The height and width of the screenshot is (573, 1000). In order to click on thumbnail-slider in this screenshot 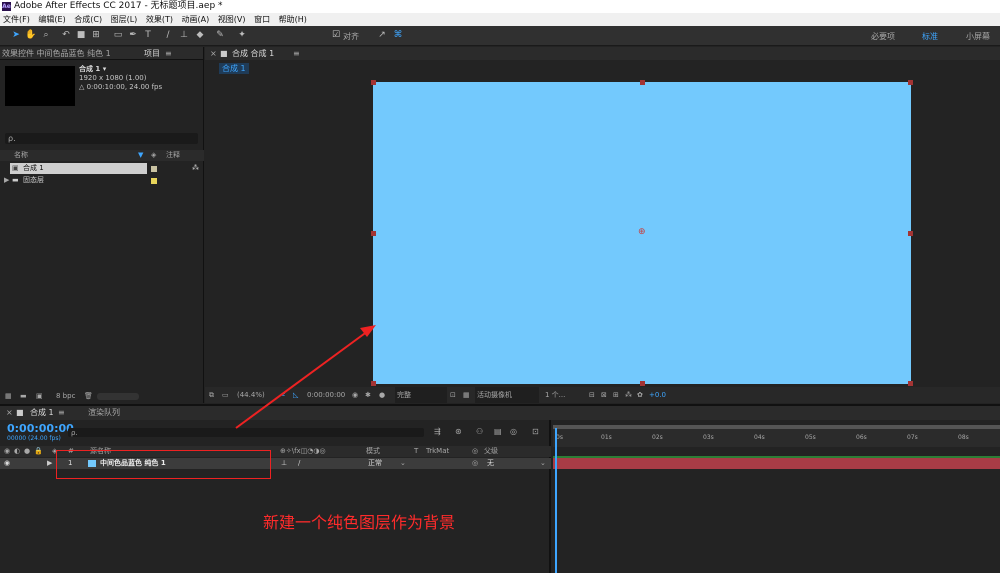, I will do `click(118, 396)`.